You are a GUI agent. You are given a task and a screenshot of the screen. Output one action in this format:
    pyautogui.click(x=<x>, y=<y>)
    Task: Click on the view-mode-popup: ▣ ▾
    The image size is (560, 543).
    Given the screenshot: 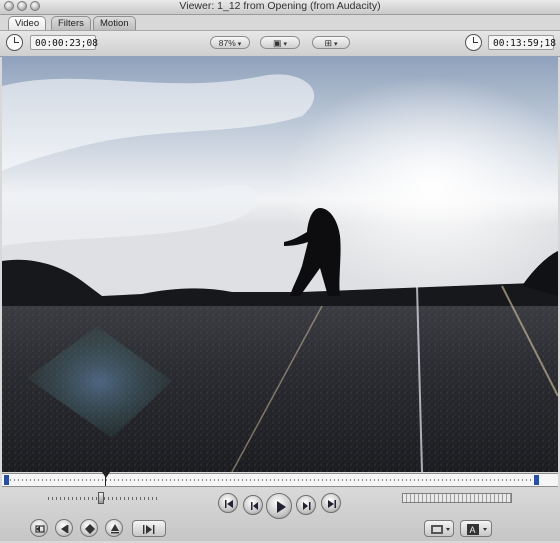 What is the action you would take?
    pyautogui.click(x=280, y=42)
    